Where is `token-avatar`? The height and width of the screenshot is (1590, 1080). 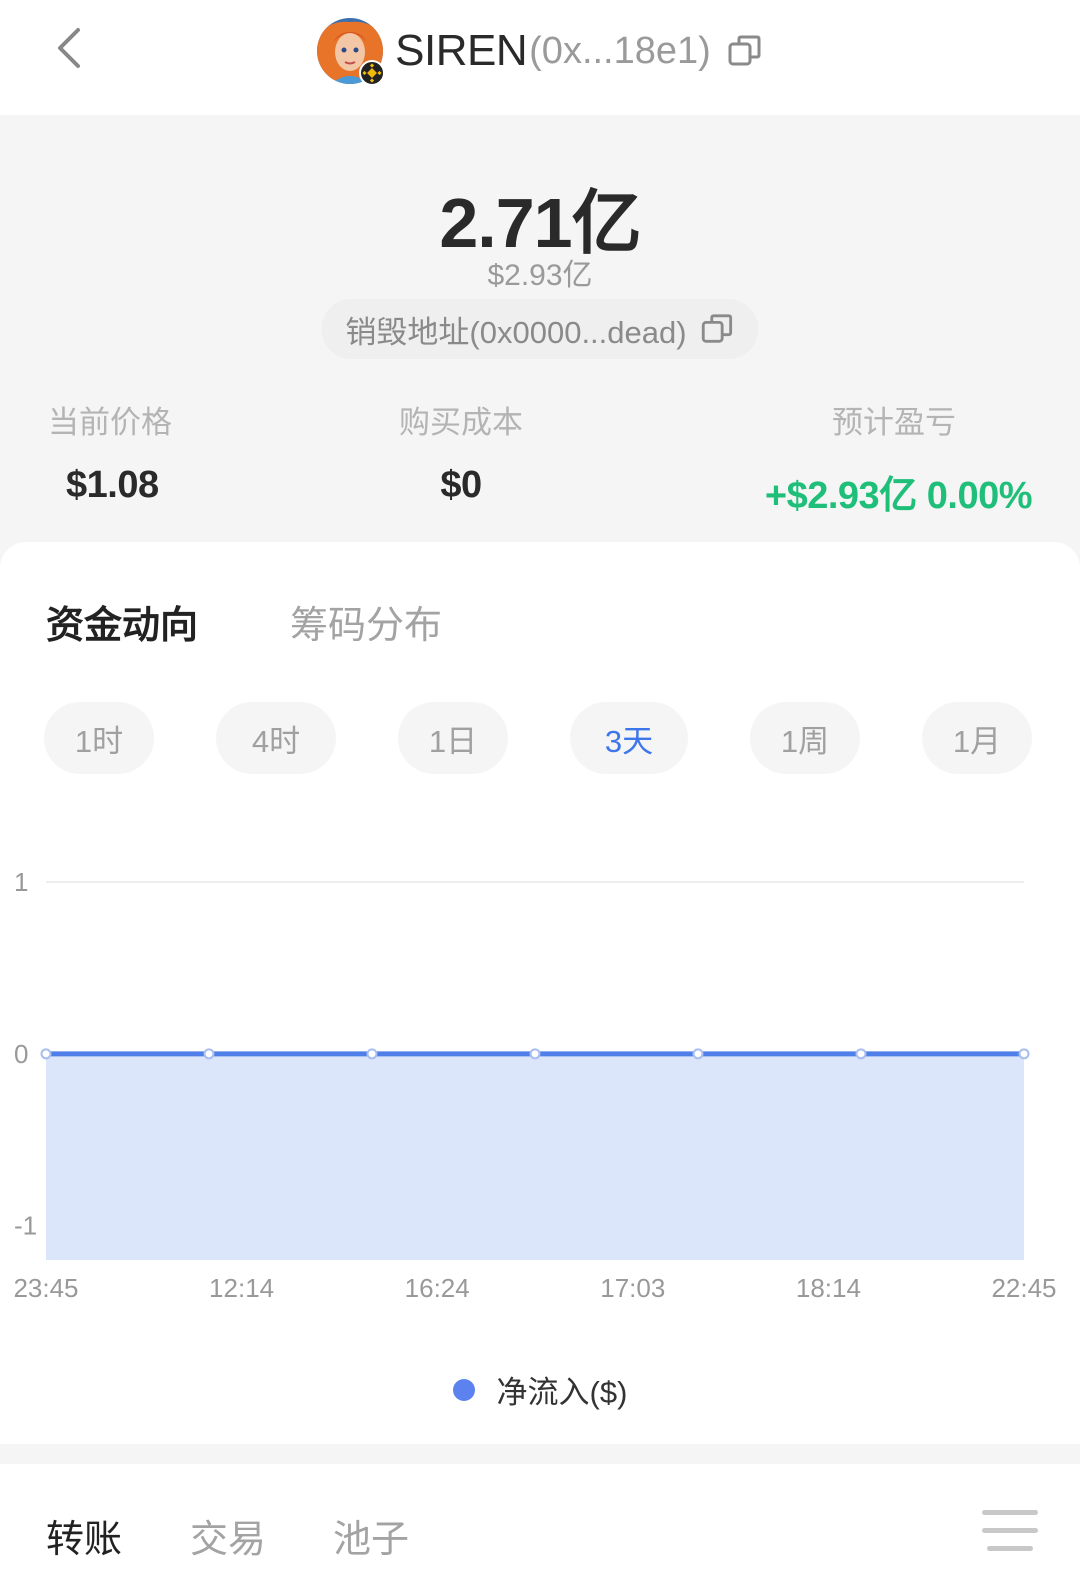 token-avatar is located at coordinates (351, 52).